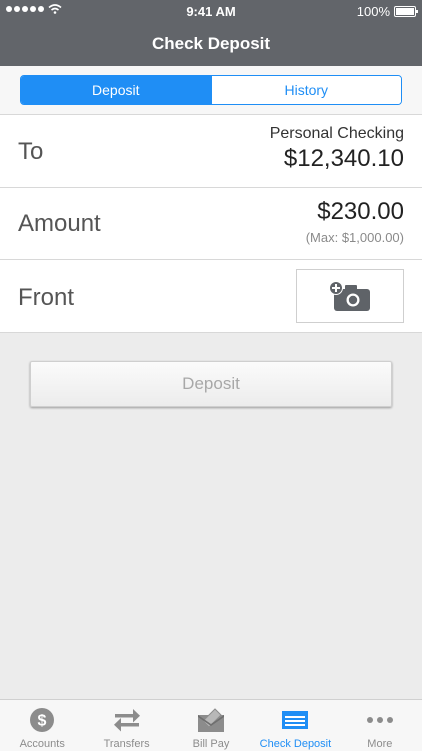  Describe the element at coordinates (211, 44) in the screenshot. I see `nav-title: Check Deposit` at that location.